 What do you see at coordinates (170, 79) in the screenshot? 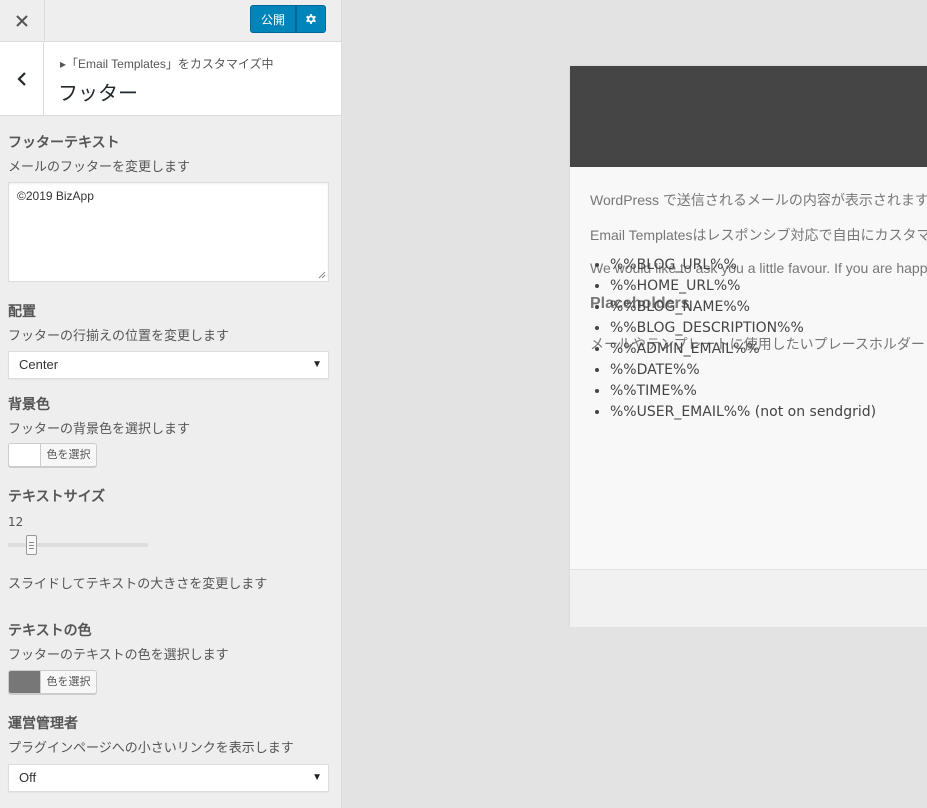
I see `section-header: ▸「Email Templates」をカスタマイズ中 フッター` at bounding box center [170, 79].